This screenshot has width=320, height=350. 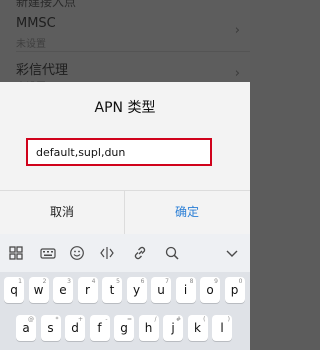 I want to click on grid-icon, so click(x=16, y=253).